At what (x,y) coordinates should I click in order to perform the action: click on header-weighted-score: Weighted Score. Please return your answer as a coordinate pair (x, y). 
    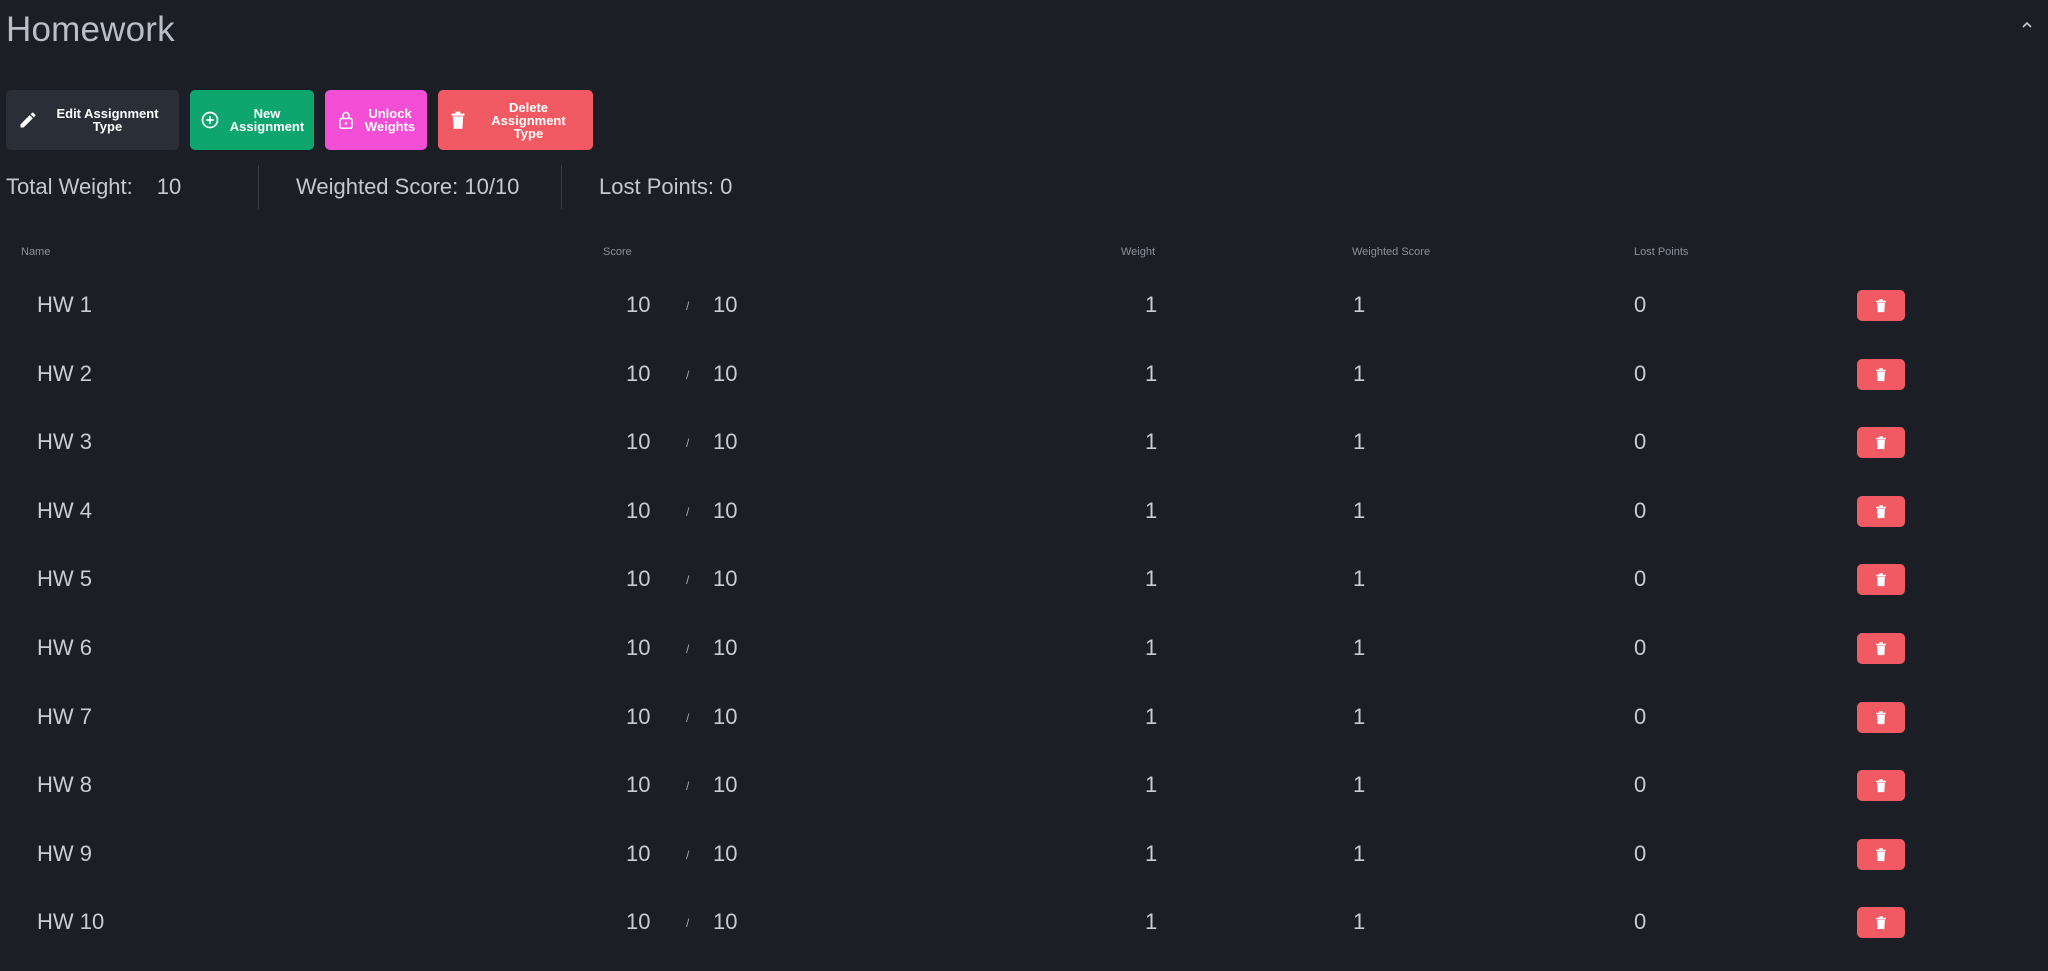
    Looking at the image, I should click on (1391, 252).